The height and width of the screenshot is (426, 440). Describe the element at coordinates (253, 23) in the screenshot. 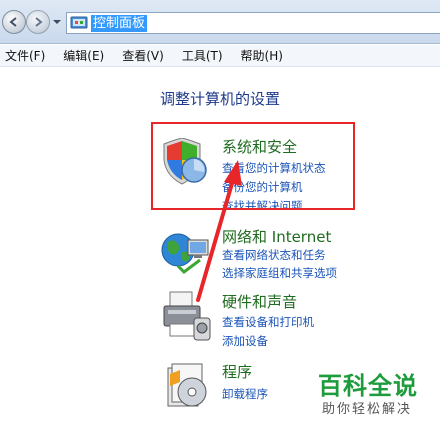

I see `address-bar: 控制面板` at that location.